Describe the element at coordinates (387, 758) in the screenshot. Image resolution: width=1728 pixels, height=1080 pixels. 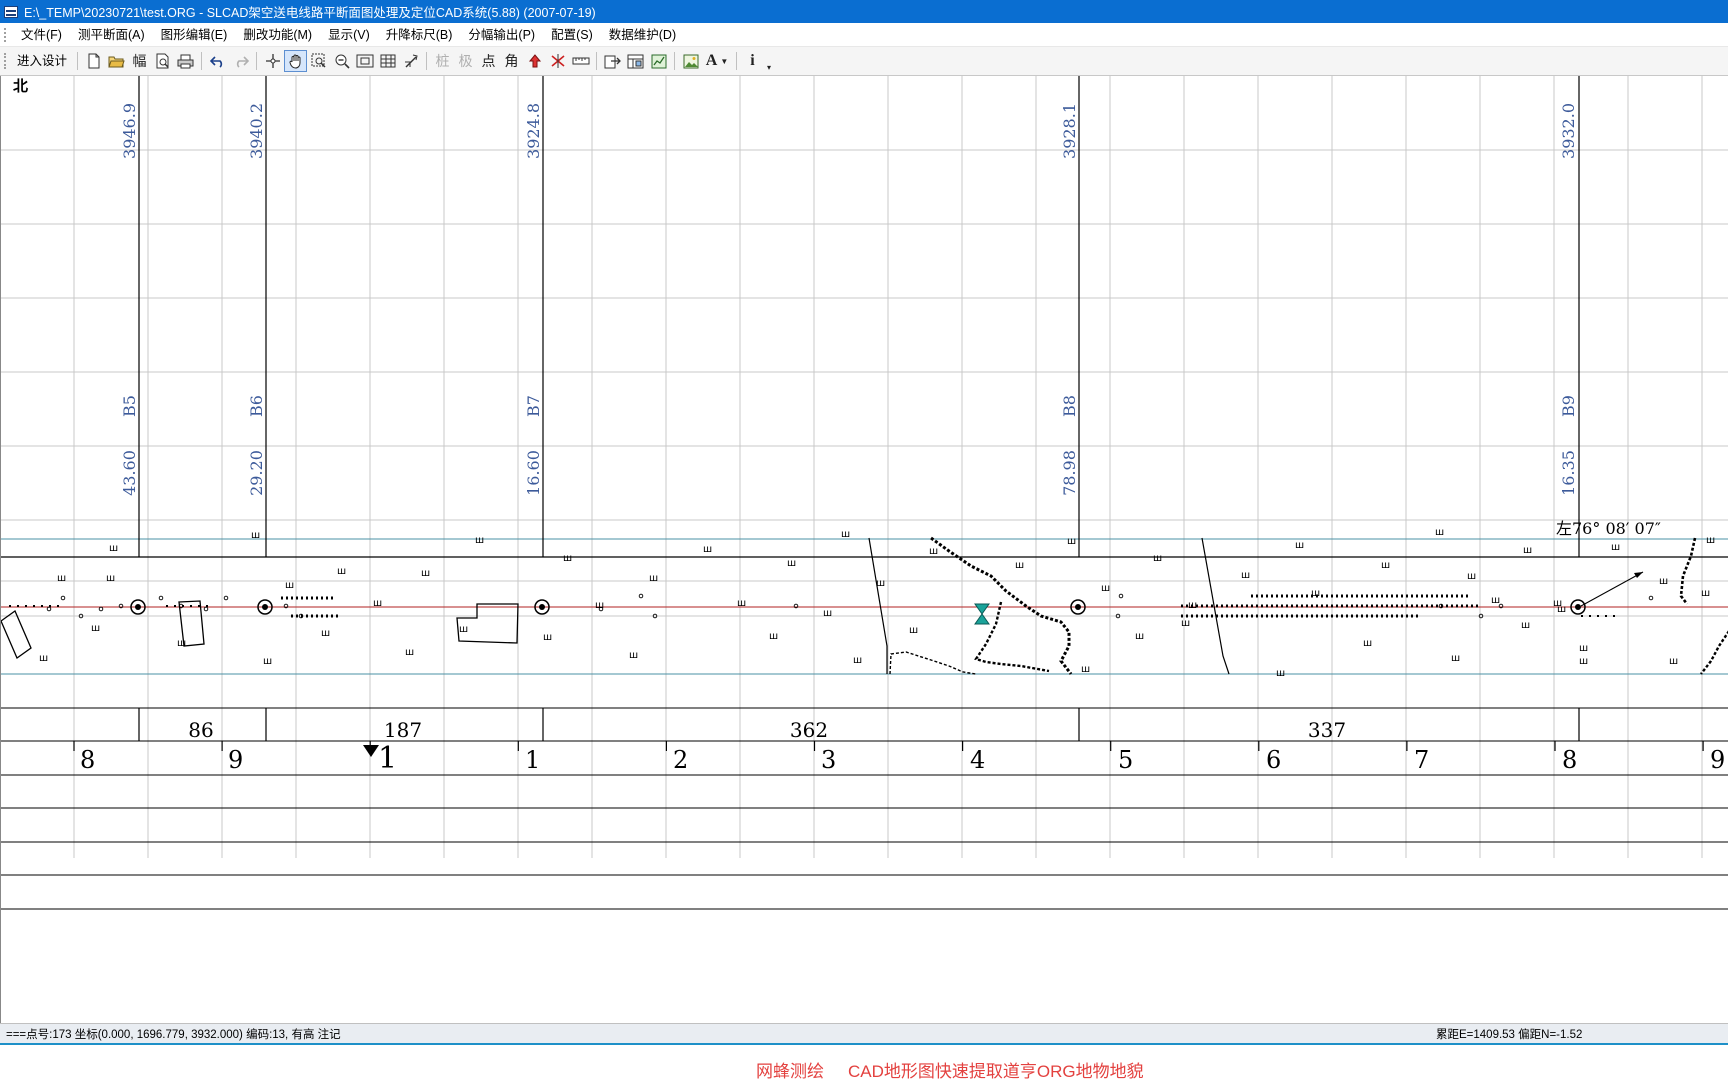
I see `mileage-tick-label: 1` at that location.